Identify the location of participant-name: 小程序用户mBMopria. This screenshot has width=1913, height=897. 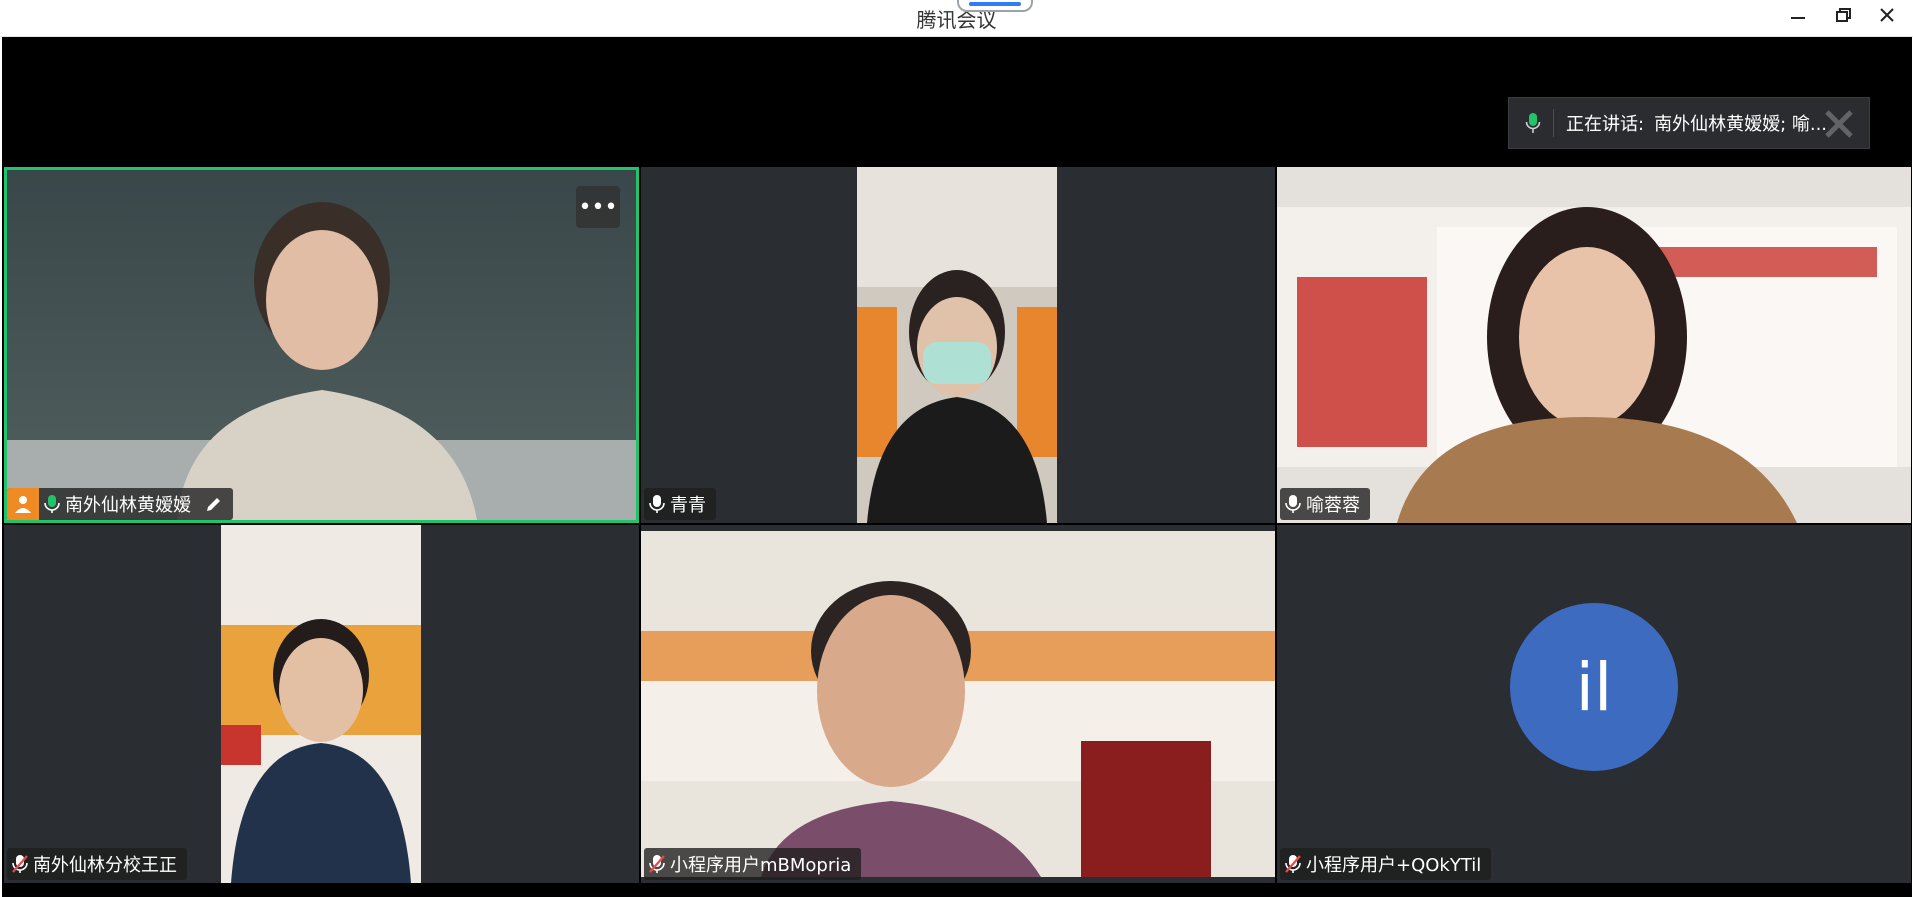
(761, 865).